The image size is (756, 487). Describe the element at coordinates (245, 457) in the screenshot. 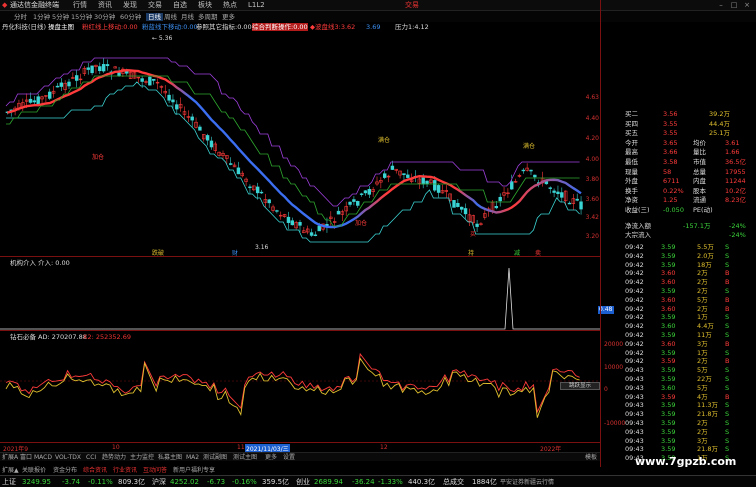

I see `btab-10: 测试主图` at that location.